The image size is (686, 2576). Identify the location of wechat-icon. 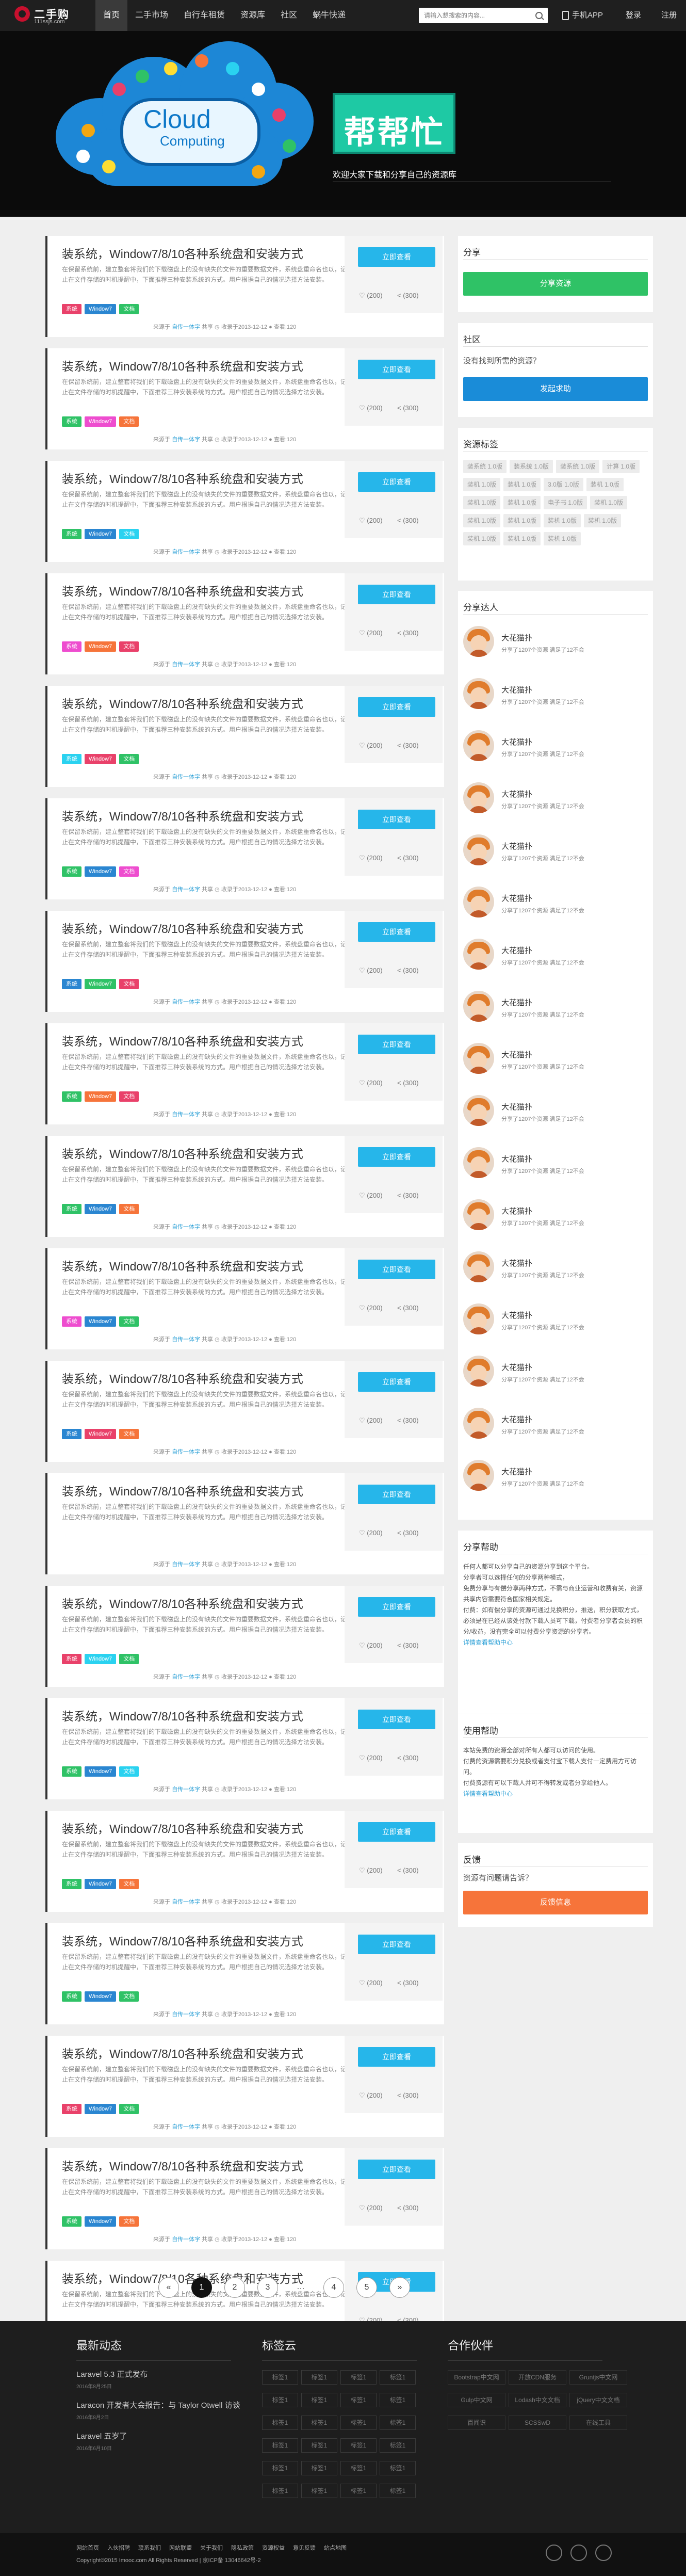
(603, 2553).